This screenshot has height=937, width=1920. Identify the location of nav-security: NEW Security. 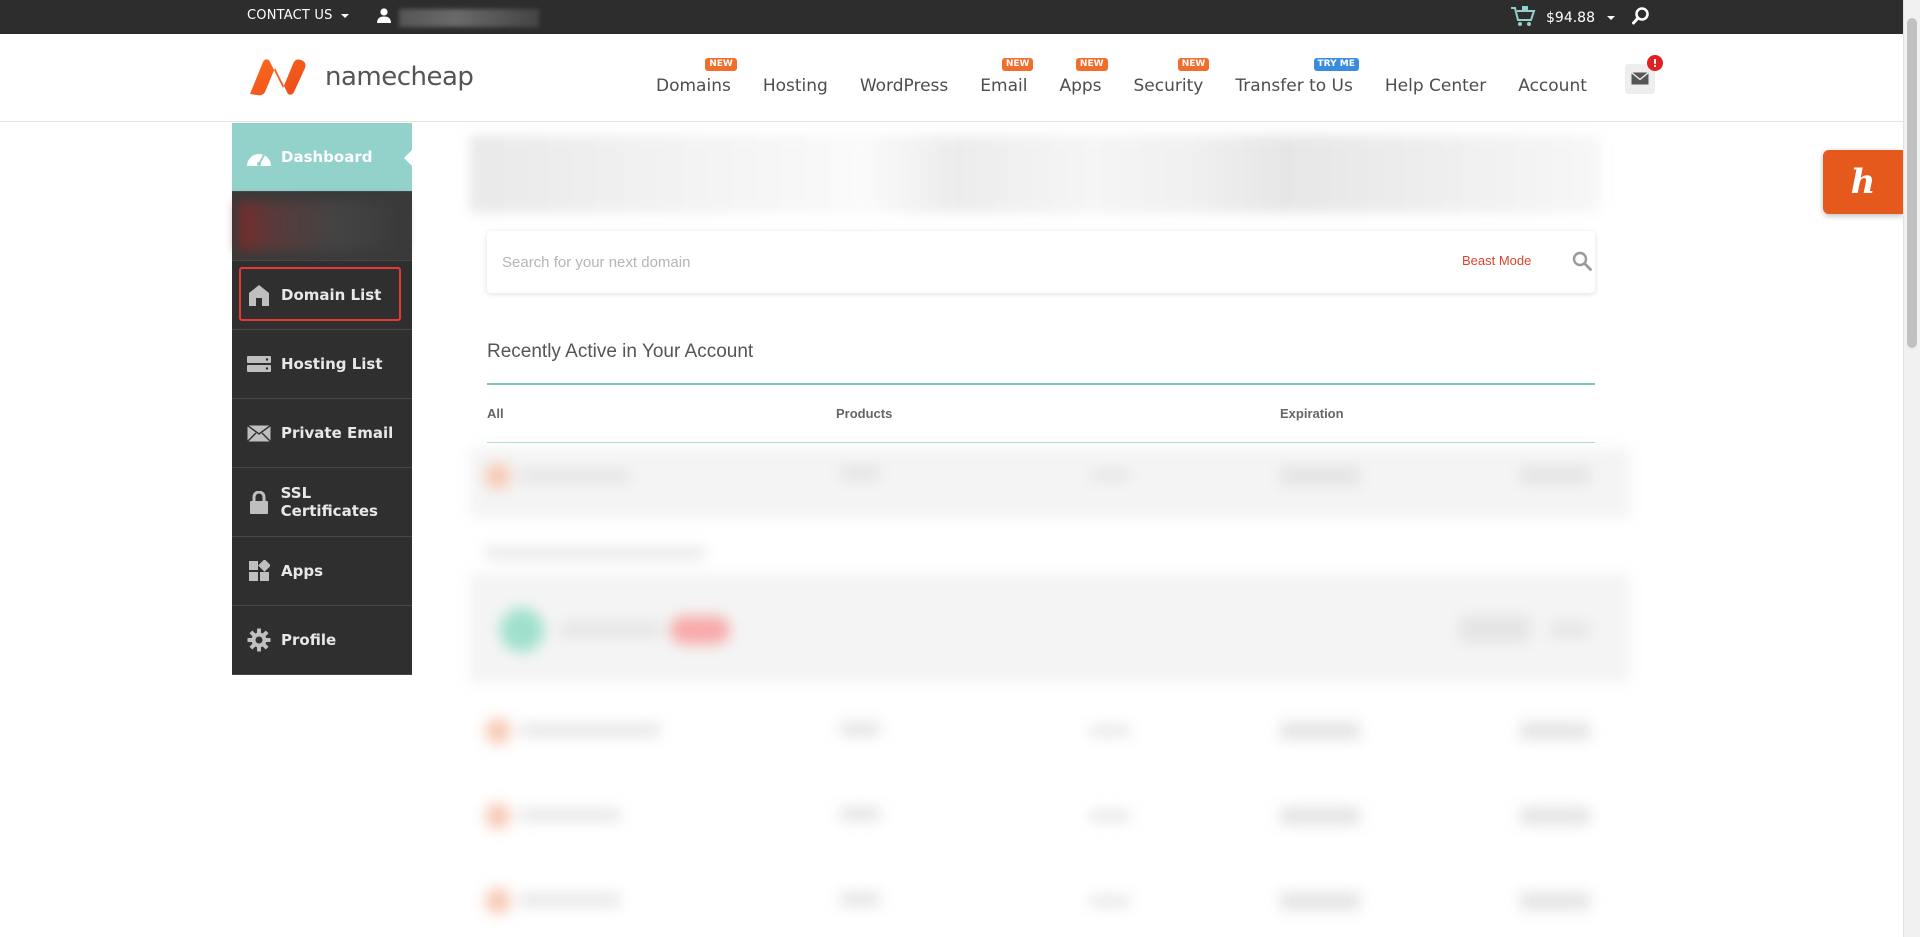
(1169, 77).